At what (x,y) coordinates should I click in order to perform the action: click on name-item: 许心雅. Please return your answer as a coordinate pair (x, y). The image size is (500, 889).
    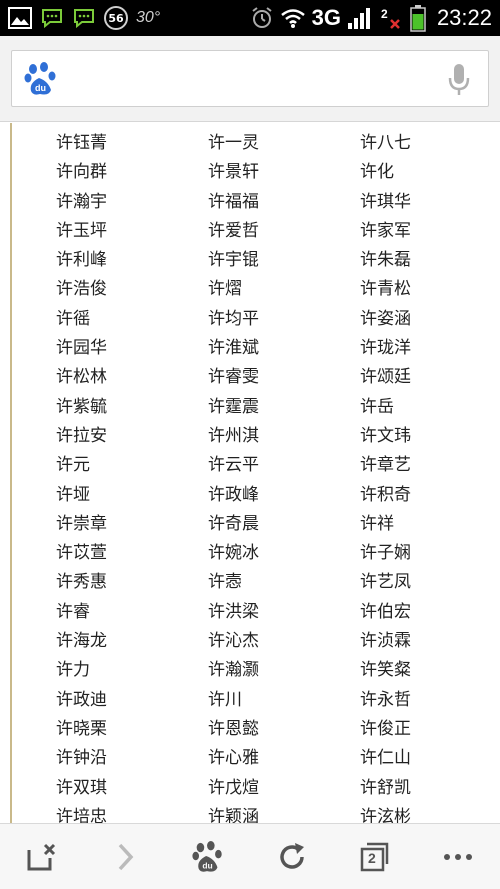
    Looking at the image, I should click on (233, 758).